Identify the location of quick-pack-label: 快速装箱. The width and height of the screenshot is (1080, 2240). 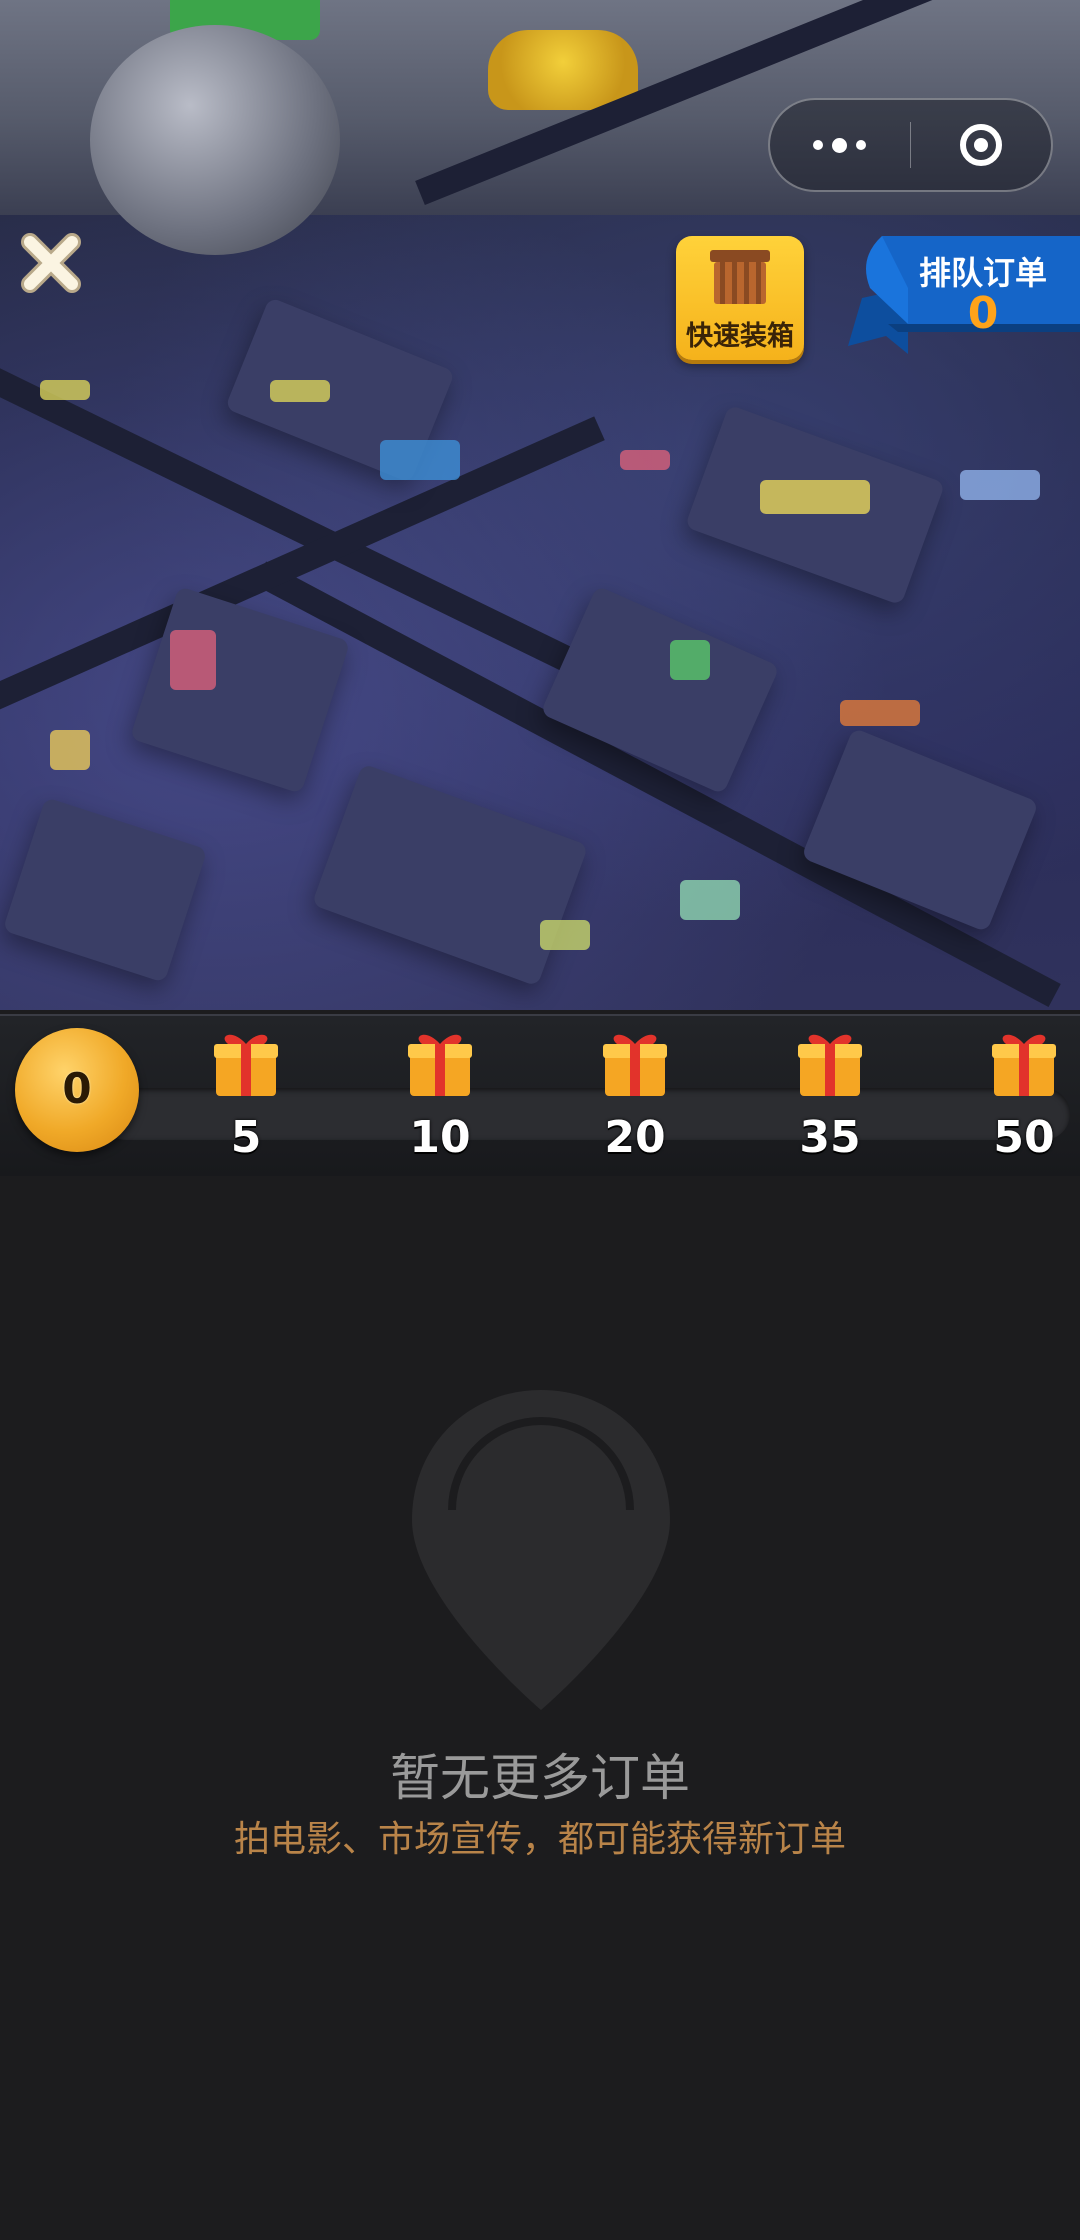
(740, 336).